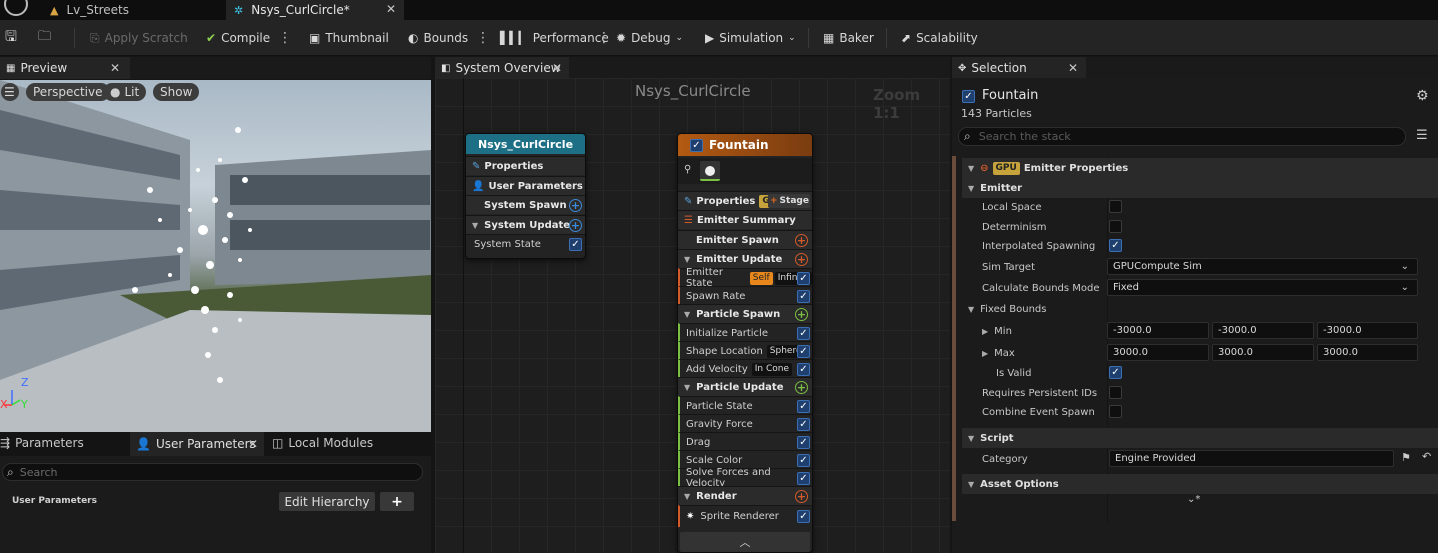 This screenshot has height=553, width=1438. Describe the element at coordinates (1263, 330) in the screenshot. I see `min-y-field: -3000.0` at that location.